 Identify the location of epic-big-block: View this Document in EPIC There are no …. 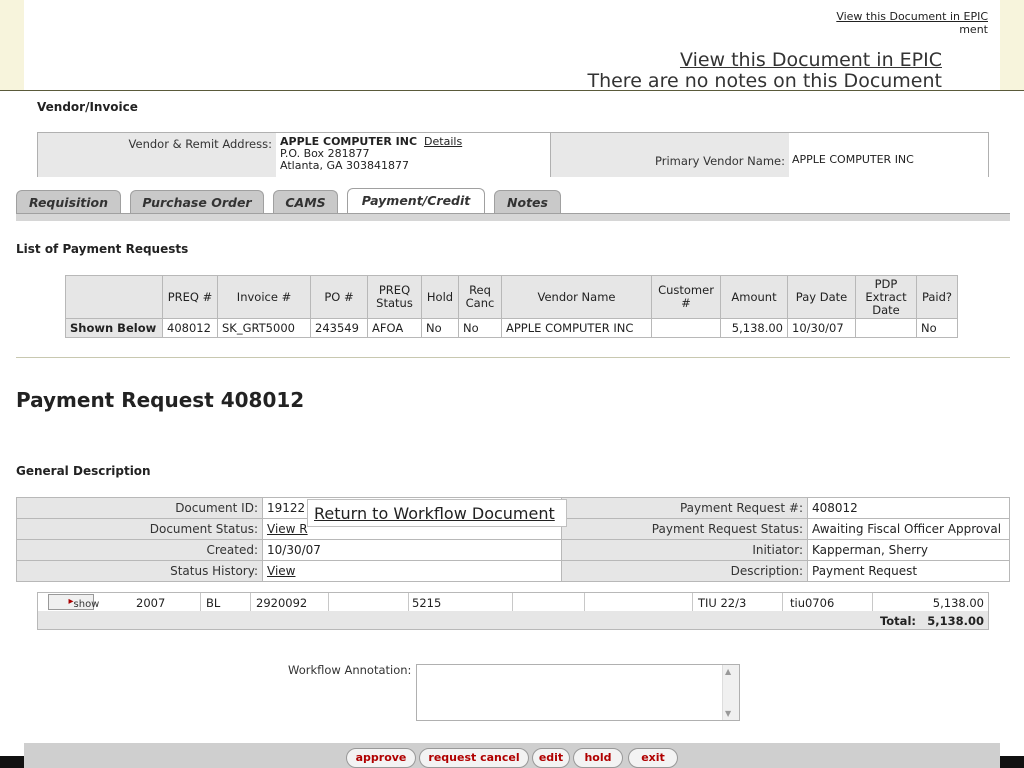
(764, 71).